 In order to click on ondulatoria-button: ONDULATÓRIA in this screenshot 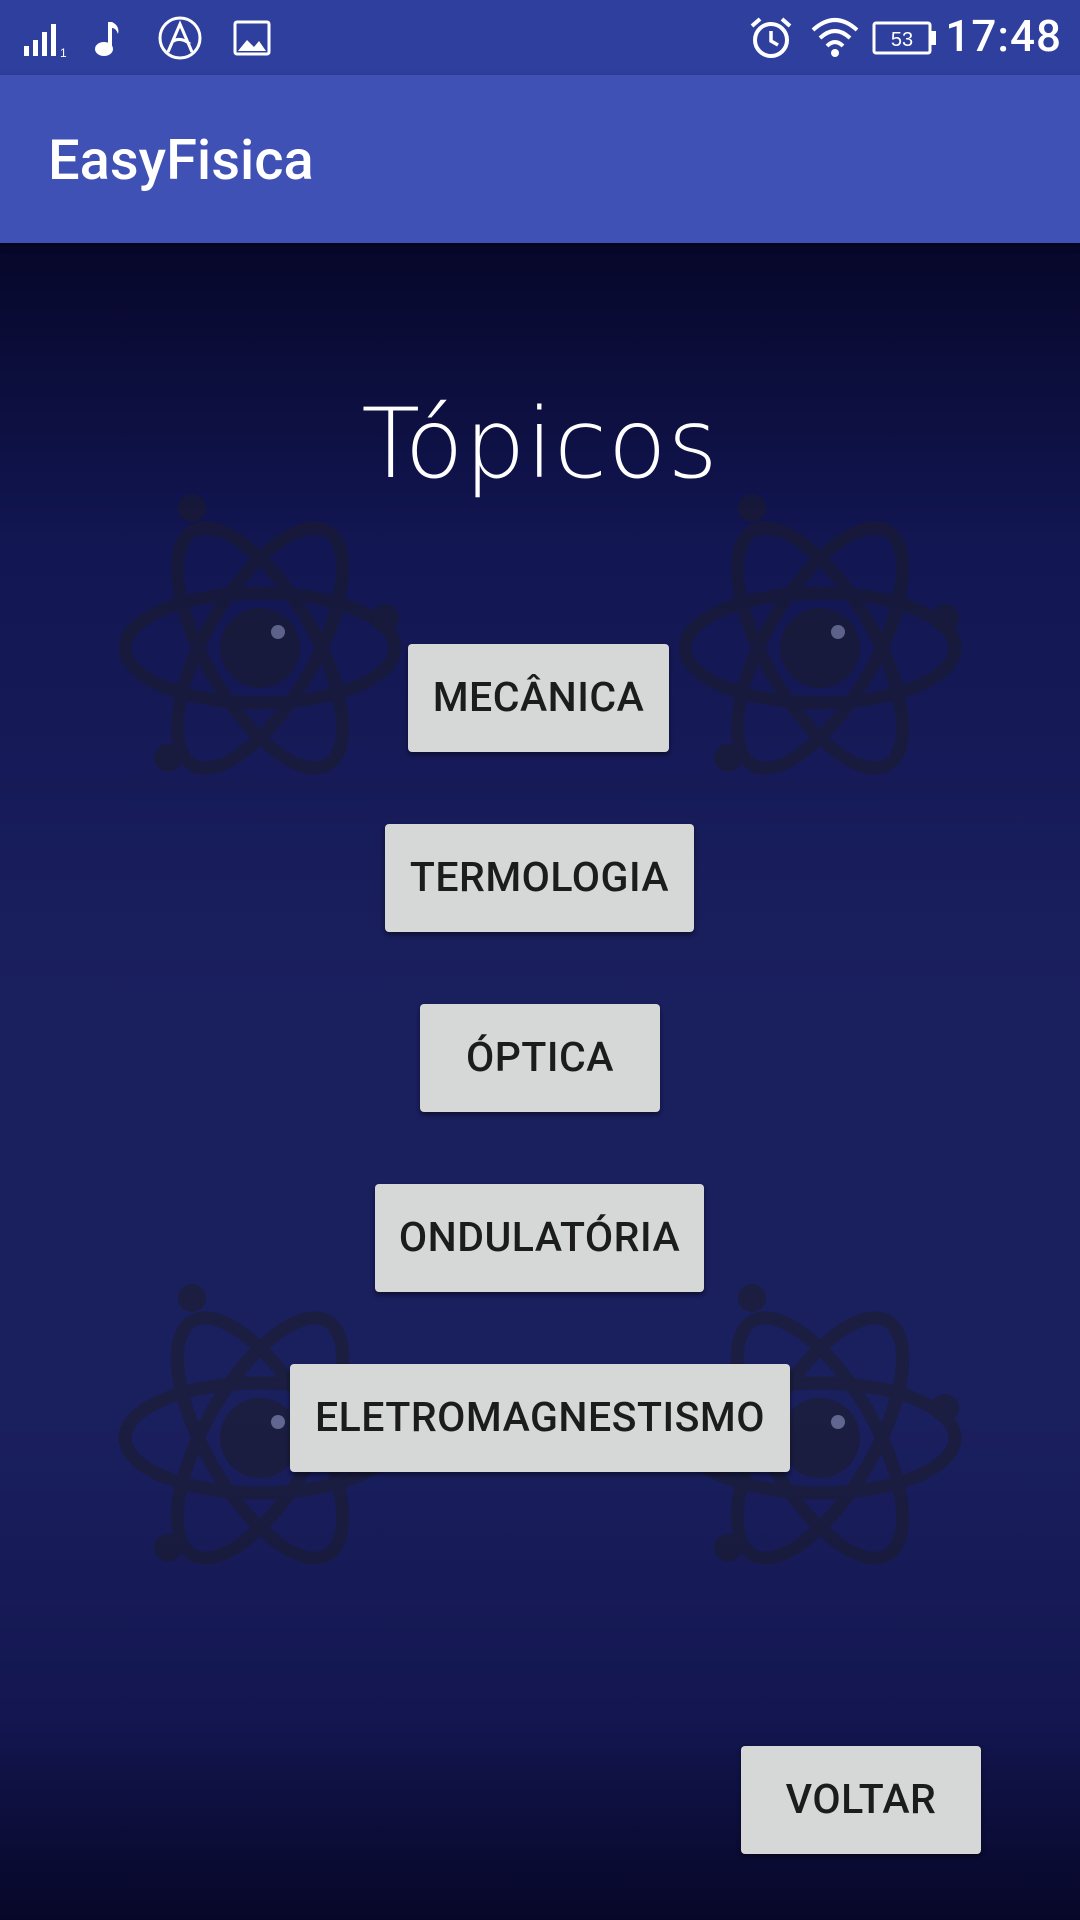, I will do `click(539, 1238)`.